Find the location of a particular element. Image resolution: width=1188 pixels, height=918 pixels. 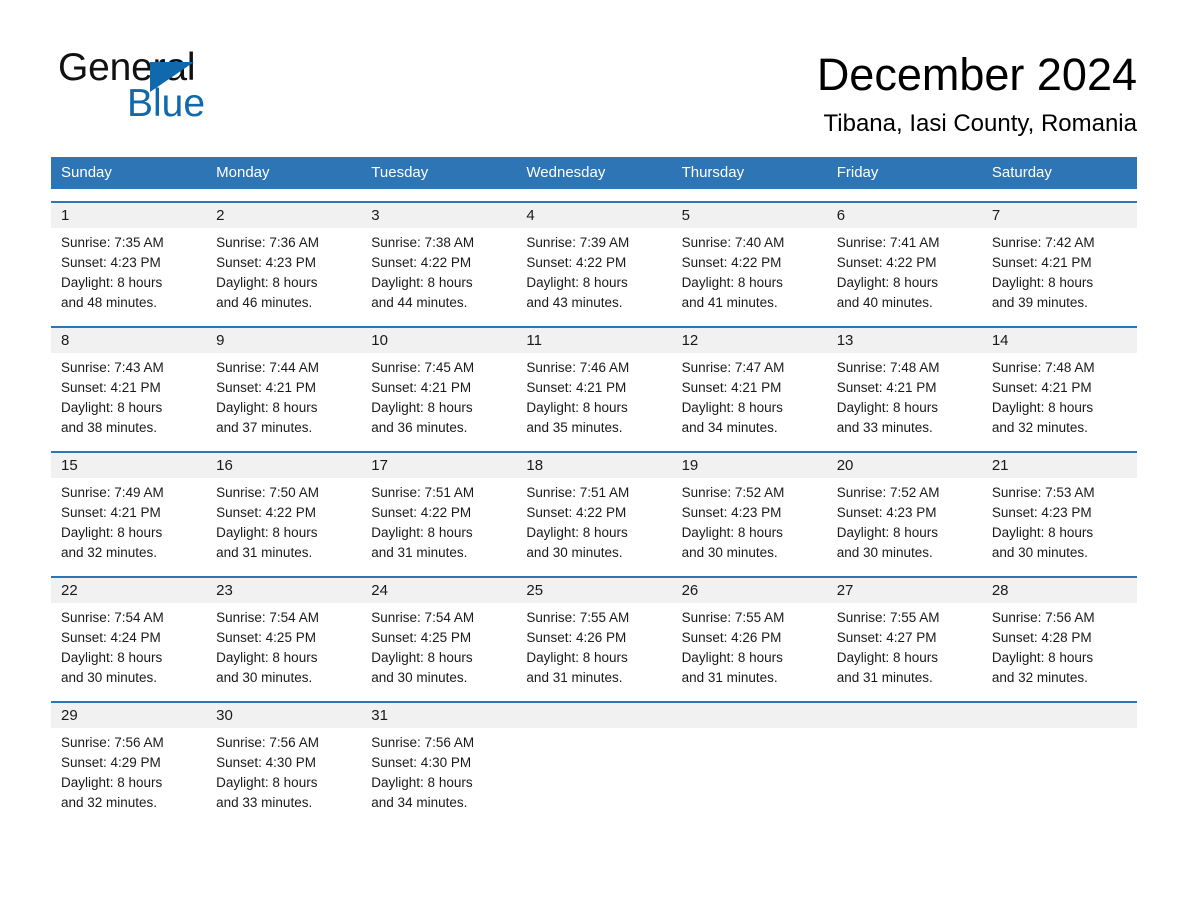

day-number: 7 is located at coordinates (1059, 215).